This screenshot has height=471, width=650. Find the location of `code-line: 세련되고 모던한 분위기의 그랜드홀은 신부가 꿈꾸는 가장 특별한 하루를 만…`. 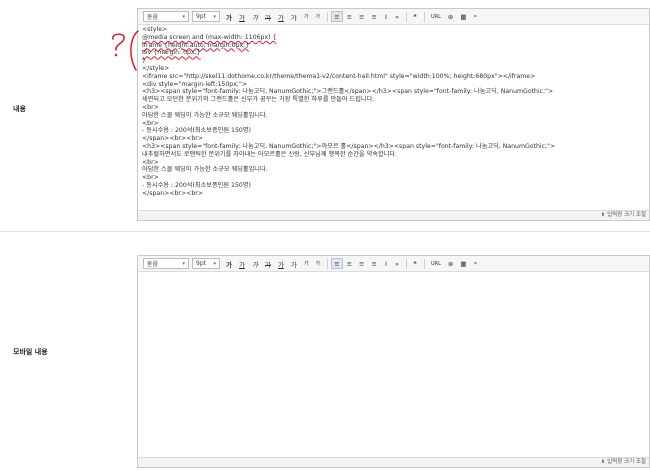

code-line: 세련되고 모던한 분위기의 그랜드홀은 신부가 꿈꾸는 가장 특별한 하루를 만… is located at coordinates (258, 100).